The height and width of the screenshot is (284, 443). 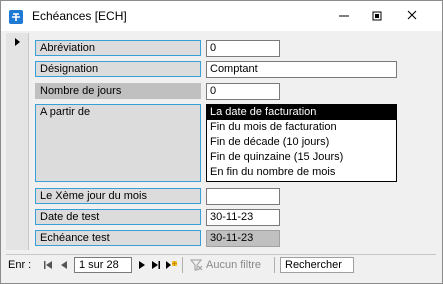 What do you see at coordinates (301, 127) in the screenshot?
I see `list-option: Fin du mois de facturation` at bounding box center [301, 127].